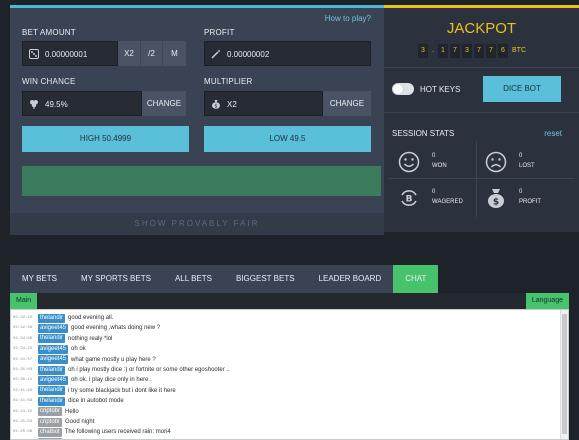 The image size is (579, 440). I want to click on money-bag-icon: $, so click(496, 198).